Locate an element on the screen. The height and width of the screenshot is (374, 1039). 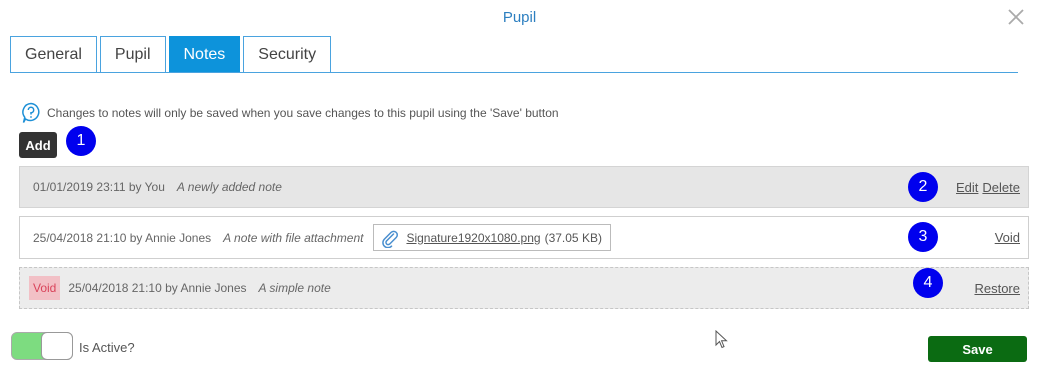
tab-notes: Notes is located at coordinates (204, 54).